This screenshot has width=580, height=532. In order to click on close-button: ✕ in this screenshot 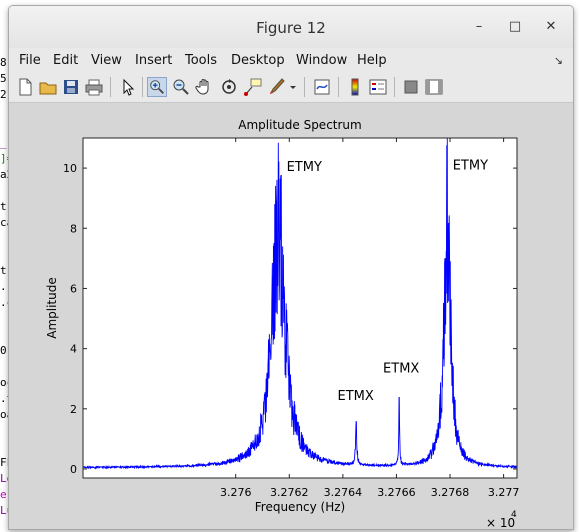, I will do `click(551, 27)`.